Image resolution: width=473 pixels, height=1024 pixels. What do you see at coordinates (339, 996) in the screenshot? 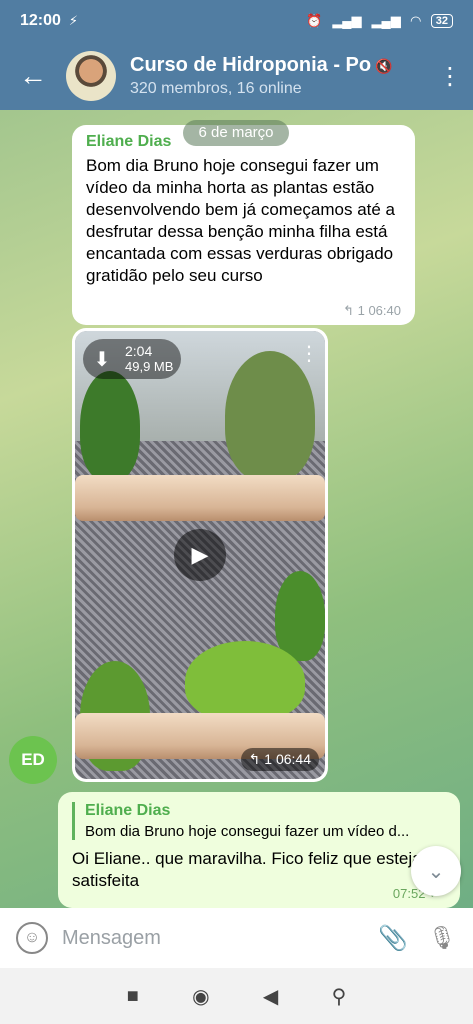
I see `accessibility-icon: ⚲` at bounding box center [339, 996].